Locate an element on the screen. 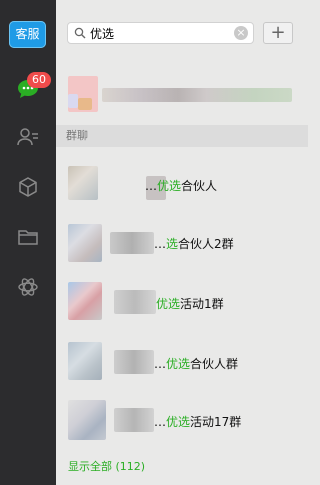  group-name: 优选活动1群 is located at coordinates (190, 304).